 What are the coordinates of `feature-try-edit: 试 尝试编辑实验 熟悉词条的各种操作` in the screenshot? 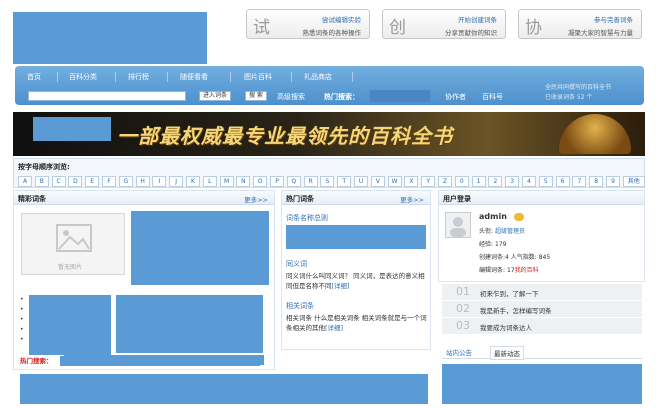 It's located at (308, 24).